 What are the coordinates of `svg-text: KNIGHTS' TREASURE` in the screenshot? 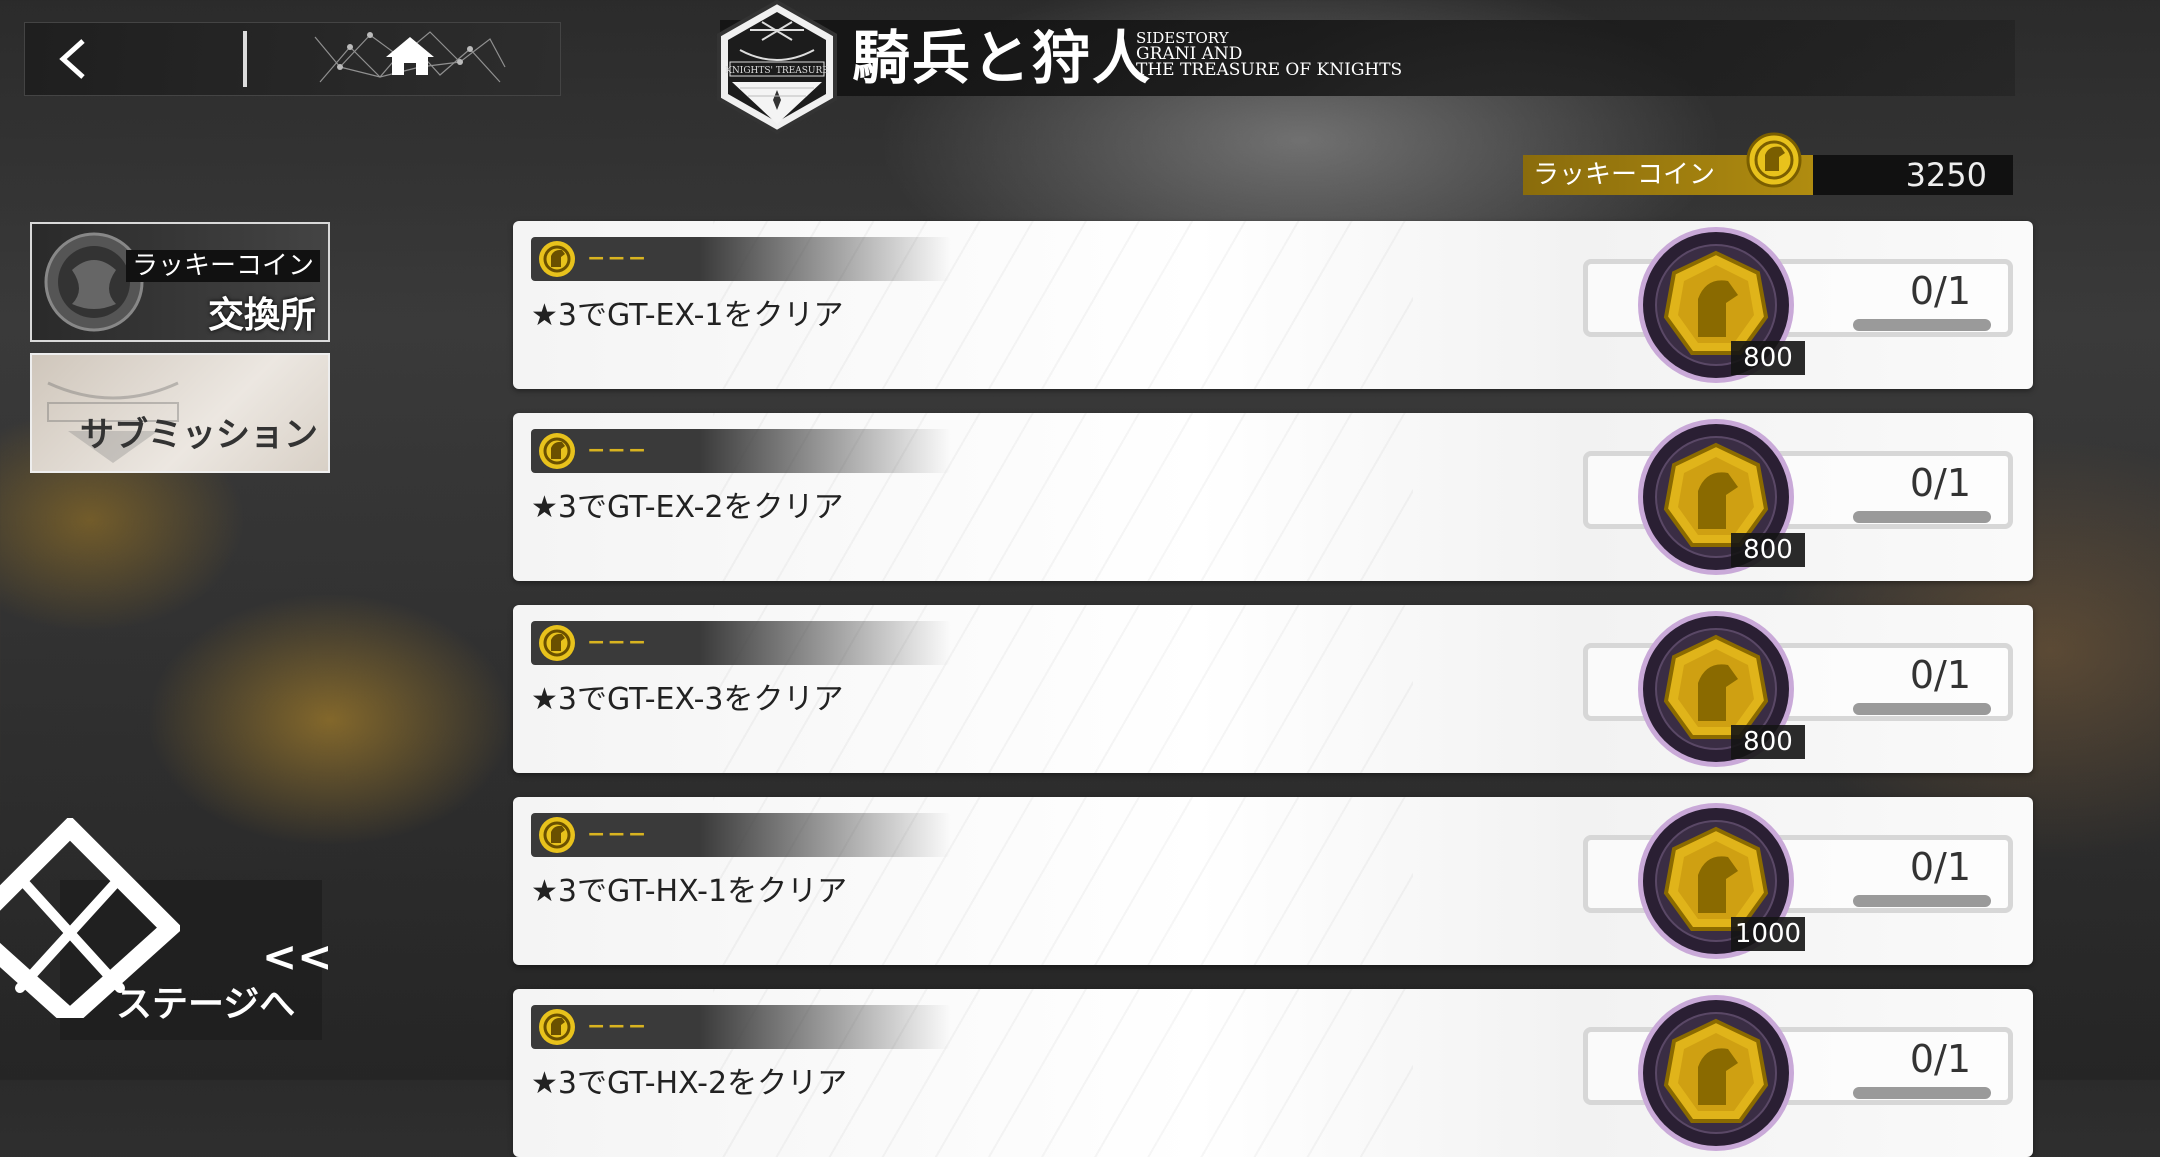 It's located at (777, 71).